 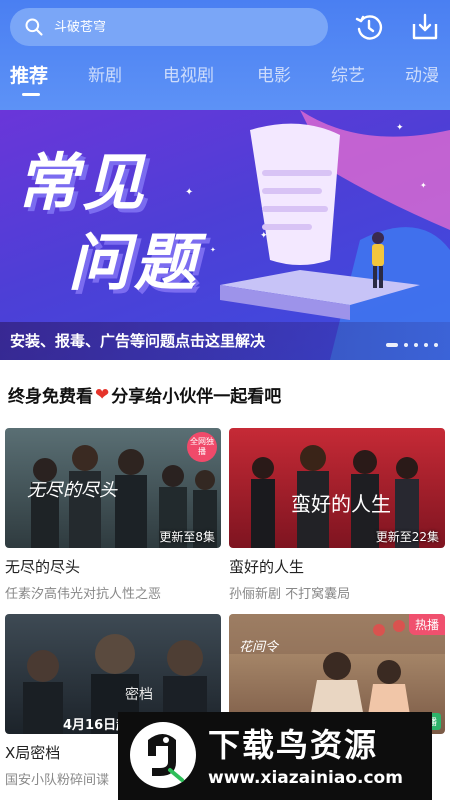 What do you see at coordinates (163, 755) in the screenshot?
I see `bird-logo-icon` at bounding box center [163, 755].